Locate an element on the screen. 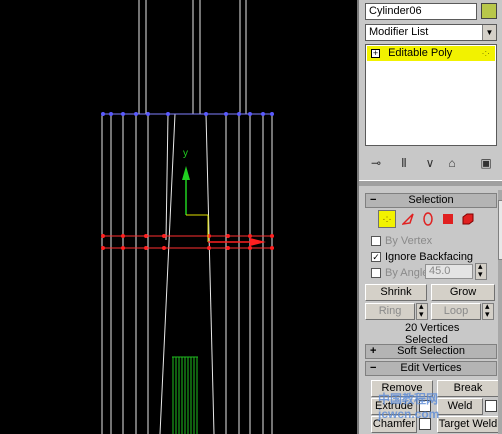  vertex-icon: ·:· is located at coordinates (387, 219).